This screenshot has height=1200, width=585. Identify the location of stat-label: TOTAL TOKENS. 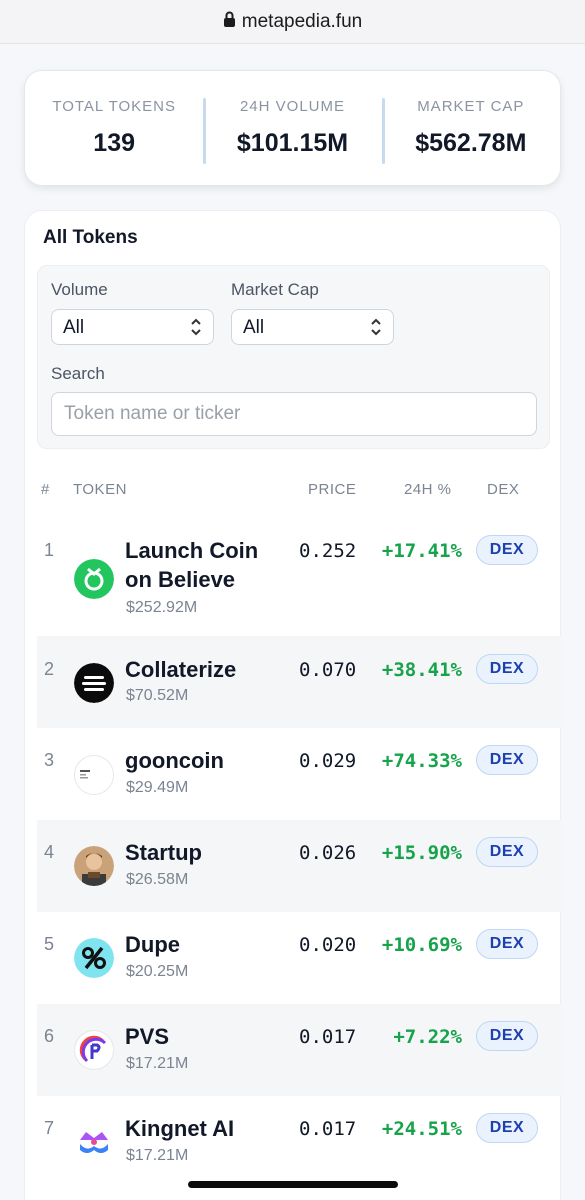
(114, 106).